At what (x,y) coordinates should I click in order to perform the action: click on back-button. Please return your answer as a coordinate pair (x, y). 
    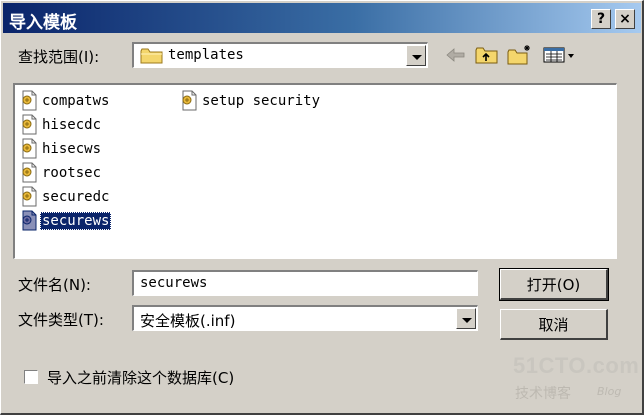
    Looking at the image, I should click on (456, 55).